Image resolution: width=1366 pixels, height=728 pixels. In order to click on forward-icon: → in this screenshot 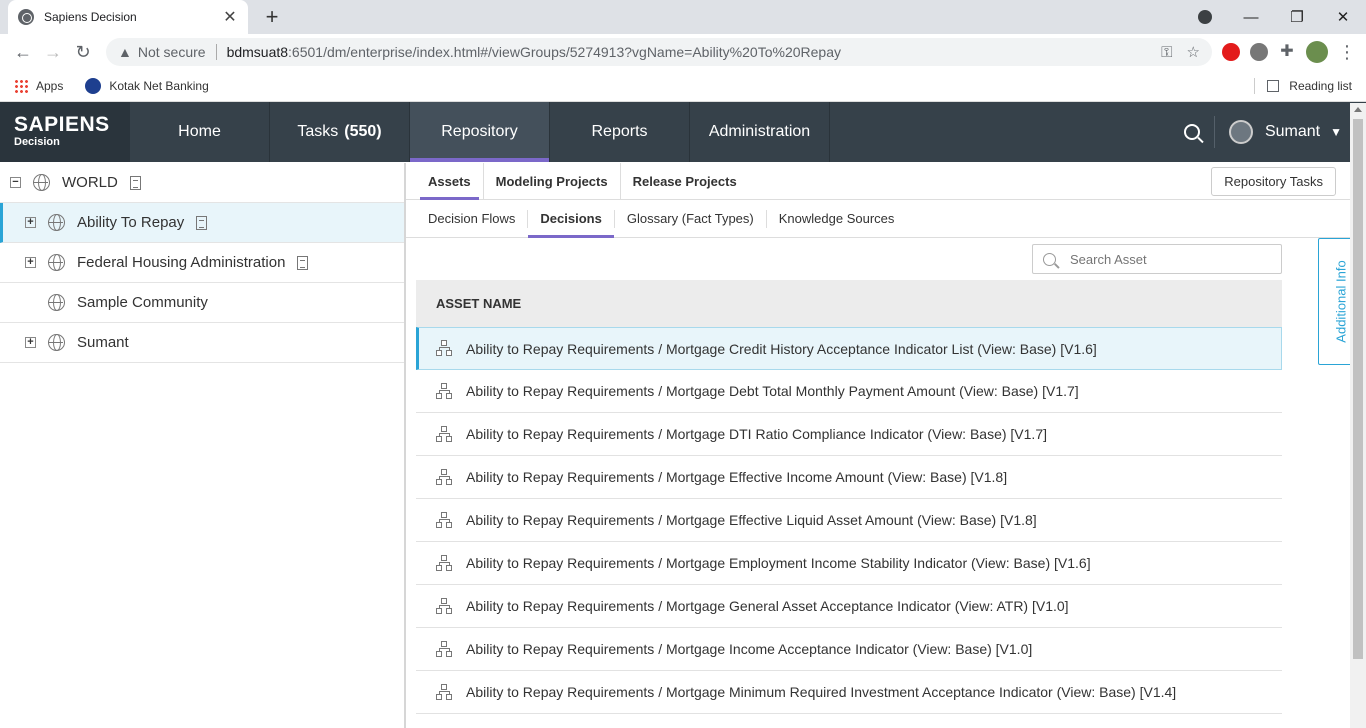, I will do `click(53, 52)`.